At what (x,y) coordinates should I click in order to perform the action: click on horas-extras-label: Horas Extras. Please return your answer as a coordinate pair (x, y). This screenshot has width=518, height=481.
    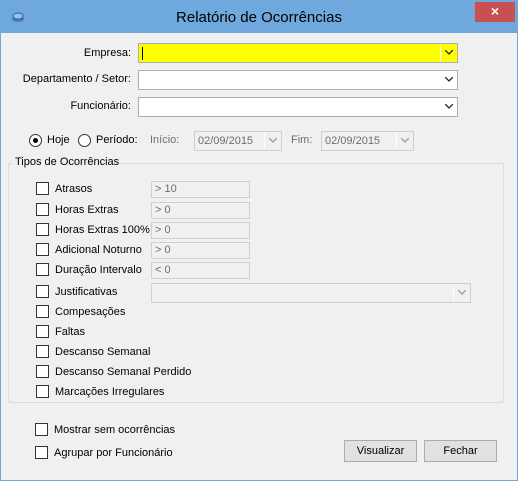
    Looking at the image, I should click on (87, 210).